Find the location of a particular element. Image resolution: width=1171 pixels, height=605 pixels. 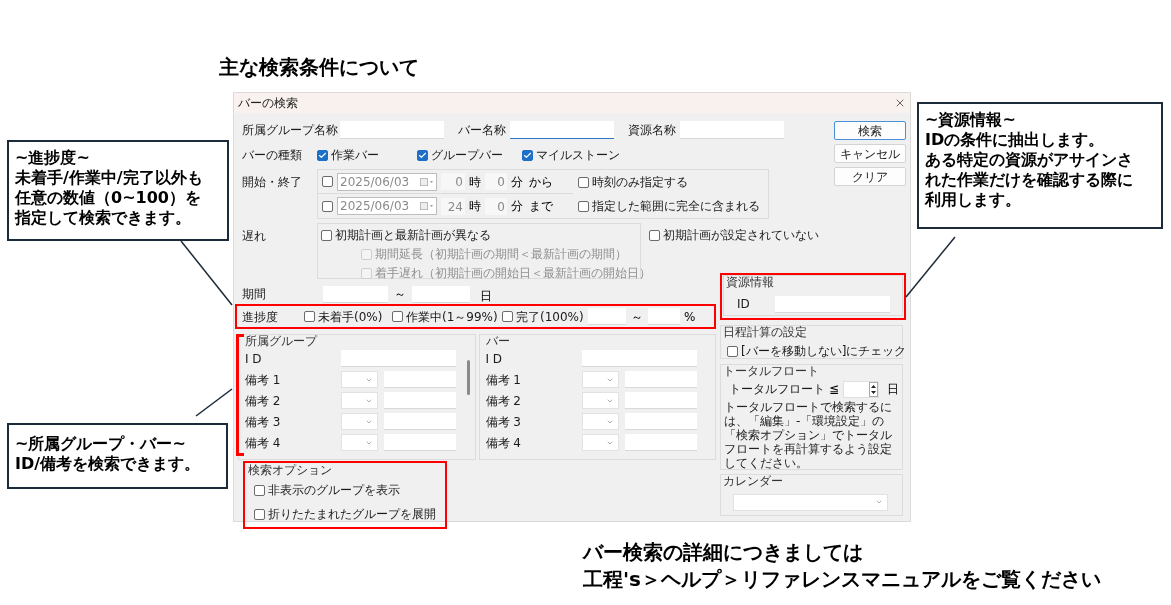

callout-text: ~進捗度~ is located at coordinates (53, 158).